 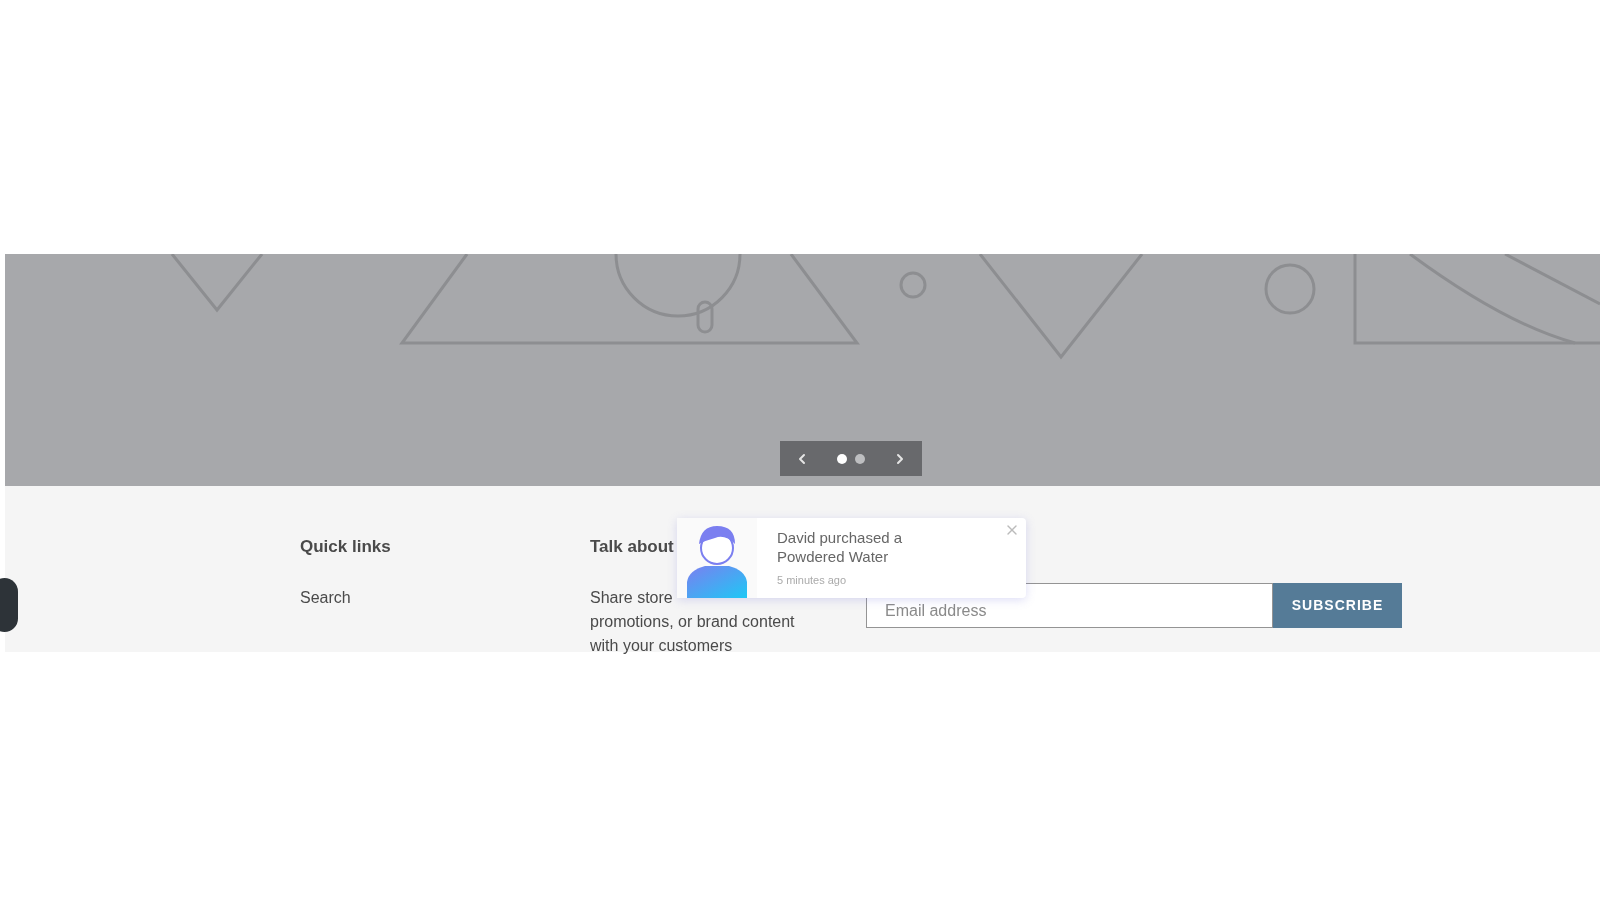 I want to click on column-heading: Talk about, so click(x=632, y=547).